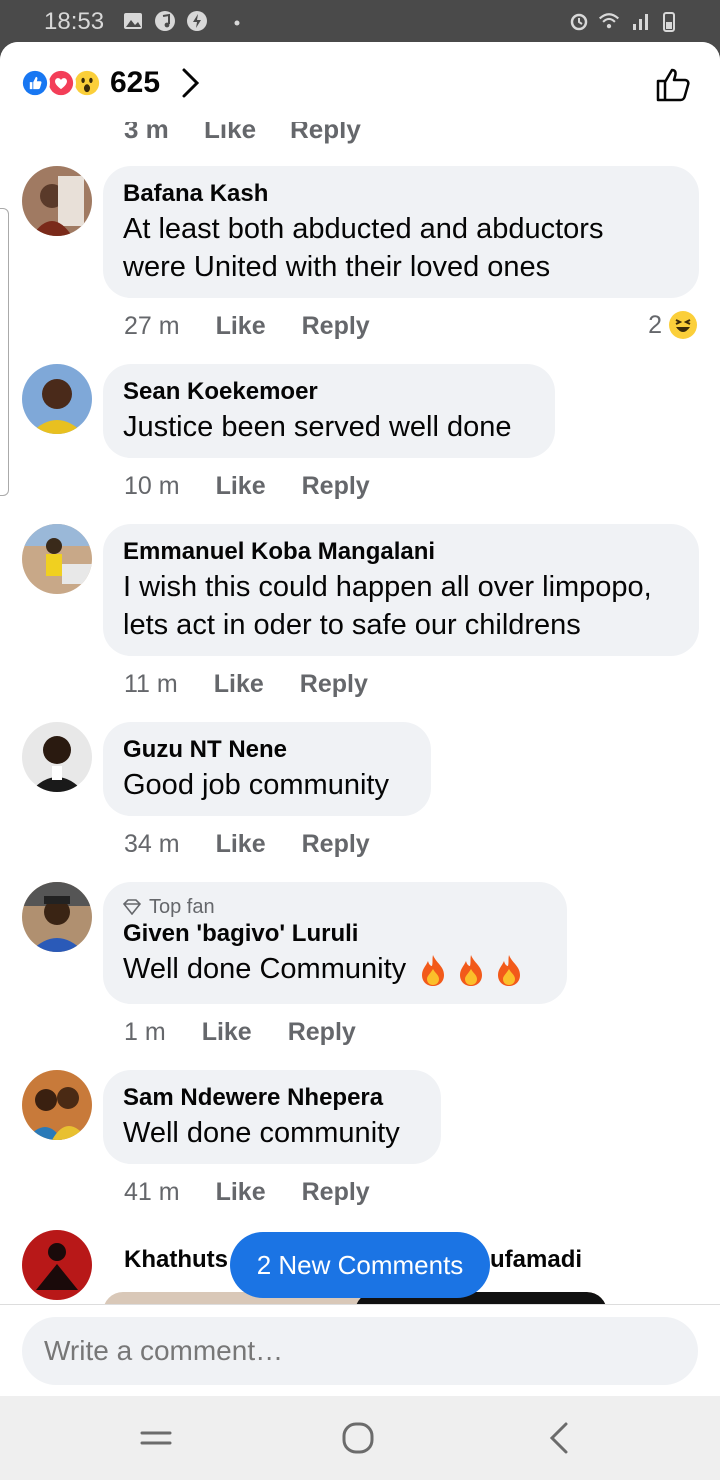 This screenshot has width=720, height=1480. What do you see at coordinates (401, 552) in the screenshot?
I see `comment-author: Emmanuel Koba Mangalani` at bounding box center [401, 552].